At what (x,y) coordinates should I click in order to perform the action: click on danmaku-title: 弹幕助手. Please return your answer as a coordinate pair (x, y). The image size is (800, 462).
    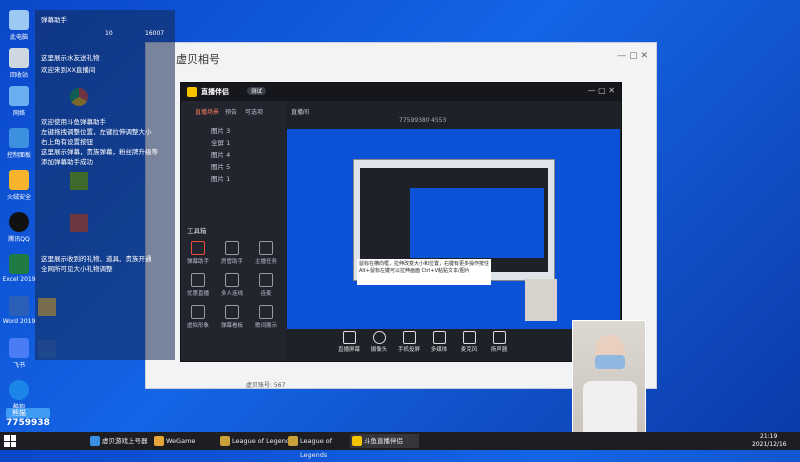
    Looking at the image, I should click on (54, 20).